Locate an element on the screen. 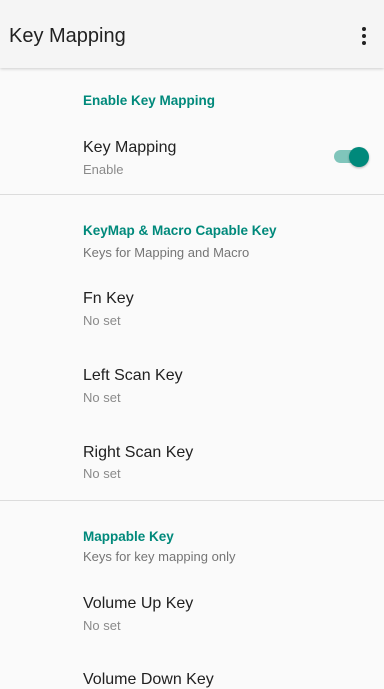 The height and width of the screenshot is (689, 384). pref-key-mapping-title: Key Mapping is located at coordinates (130, 147).